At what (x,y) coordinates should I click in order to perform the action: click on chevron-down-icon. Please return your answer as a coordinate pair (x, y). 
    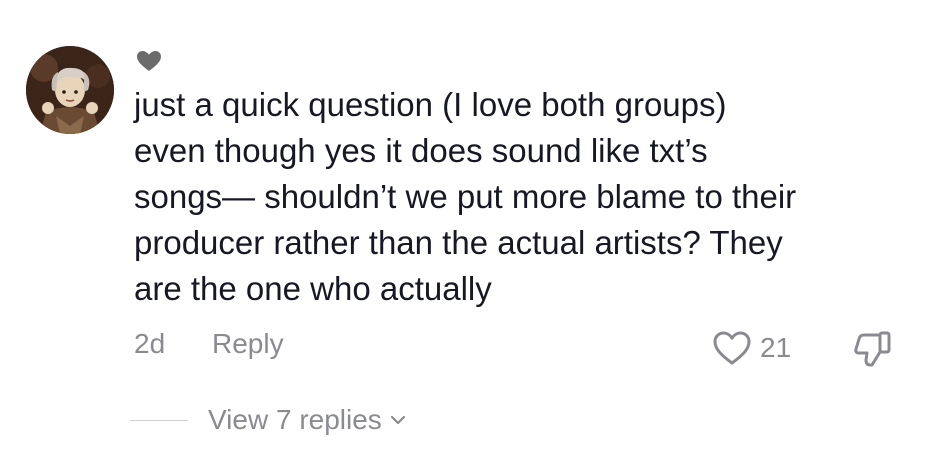
    Looking at the image, I should click on (397, 420).